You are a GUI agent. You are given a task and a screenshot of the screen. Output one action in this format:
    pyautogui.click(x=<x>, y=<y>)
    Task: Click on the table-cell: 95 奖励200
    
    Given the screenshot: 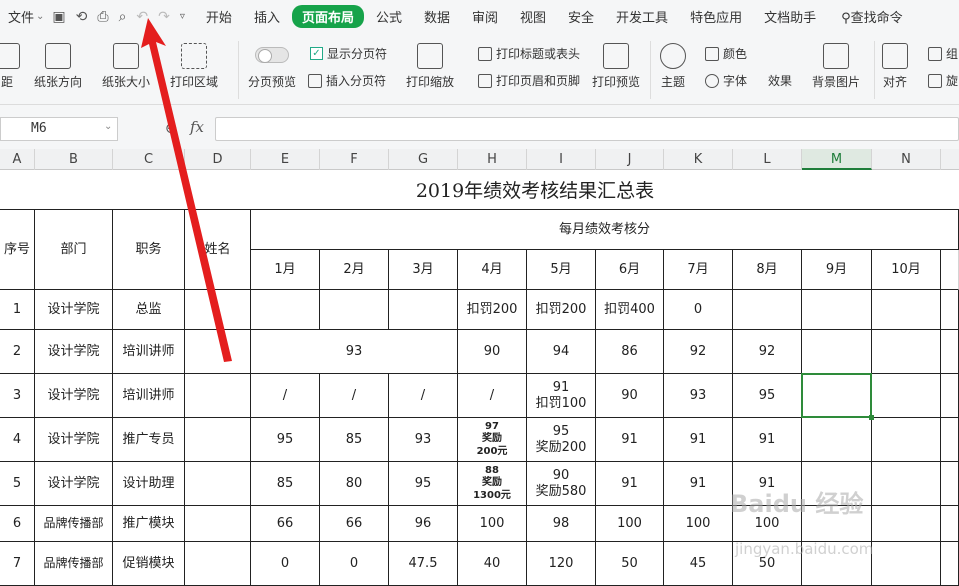 What is the action you would take?
    pyautogui.click(x=561, y=440)
    